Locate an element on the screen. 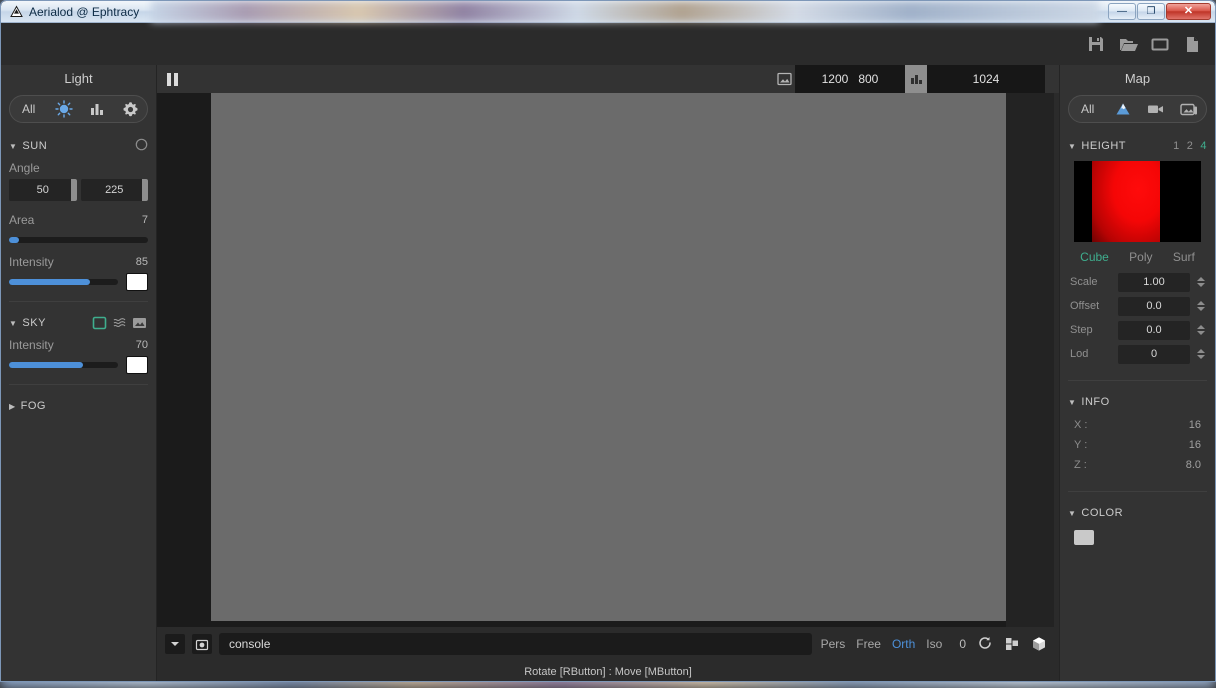 The height and width of the screenshot is (688, 1216). sun-section-header: ▼ SUN is located at coordinates (78, 146).